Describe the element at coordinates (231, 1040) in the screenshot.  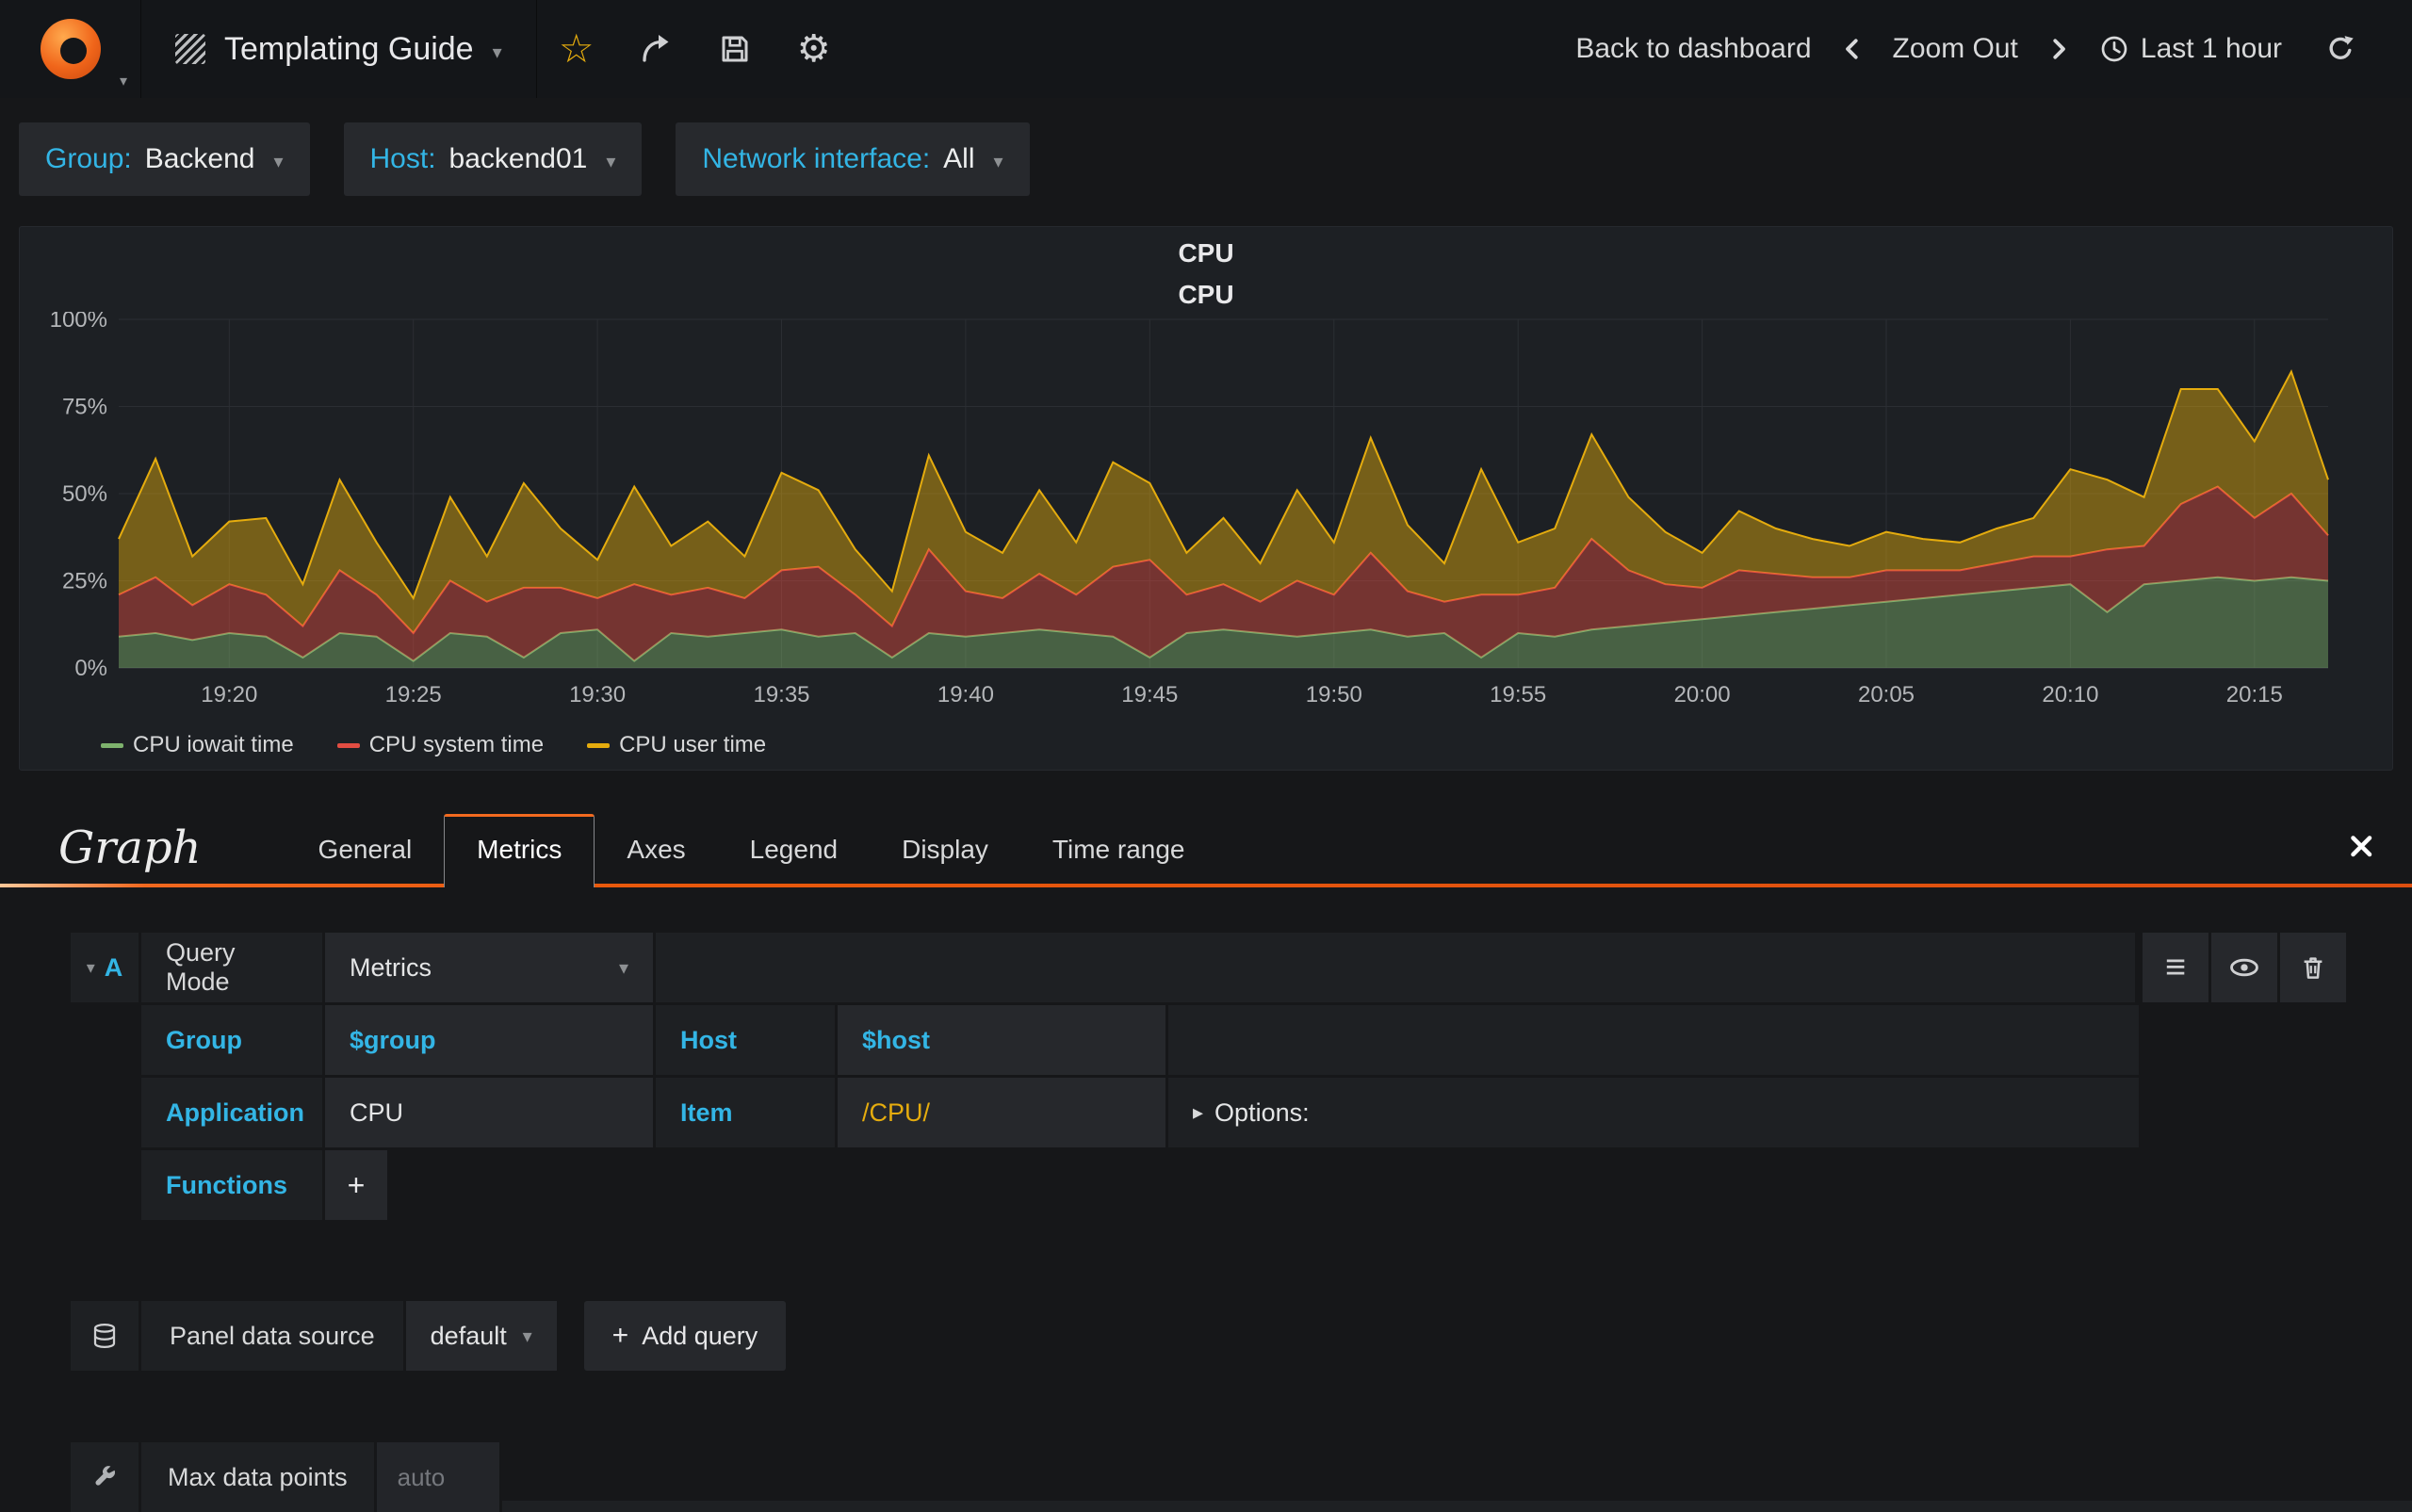
I see `group-label: Group` at that location.